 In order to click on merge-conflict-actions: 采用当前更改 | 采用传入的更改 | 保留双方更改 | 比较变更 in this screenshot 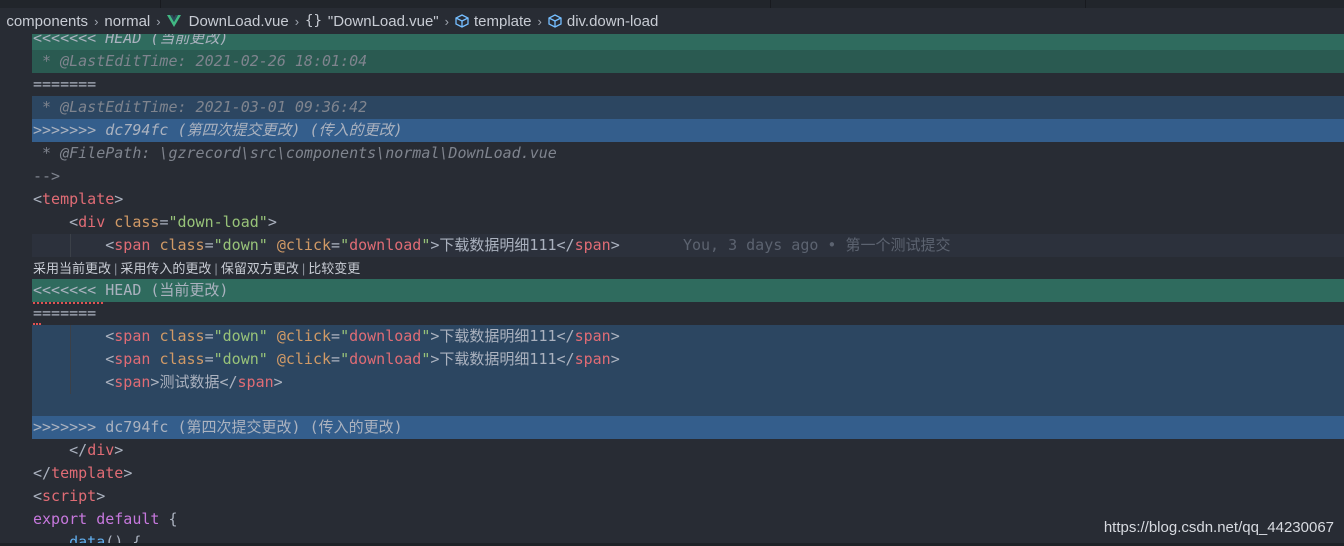, I will do `click(196, 269)`.